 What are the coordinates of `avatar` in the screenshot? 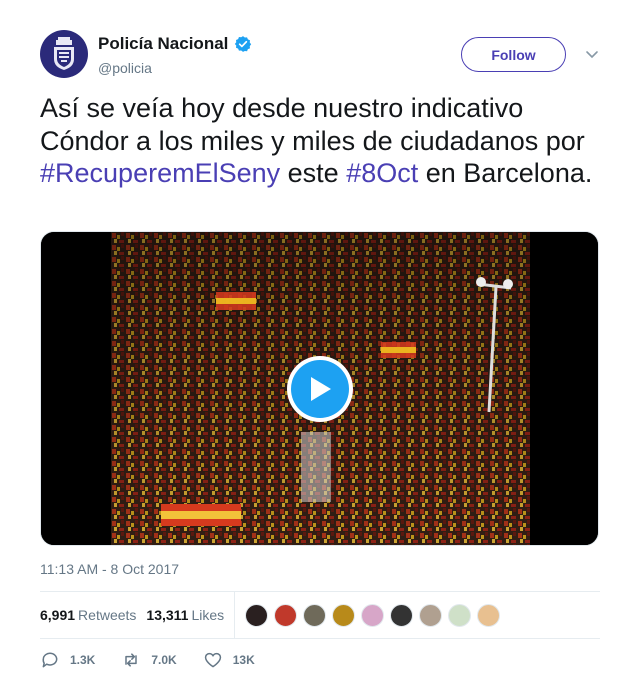 It's located at (64, 54).